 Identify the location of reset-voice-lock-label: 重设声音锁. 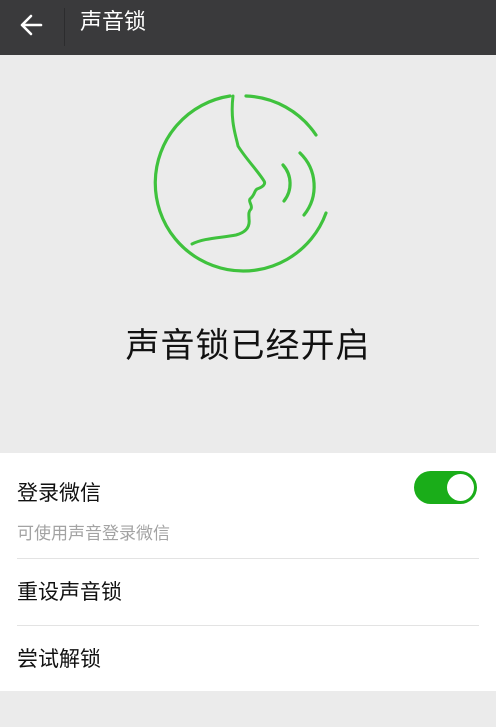
(69, 592).